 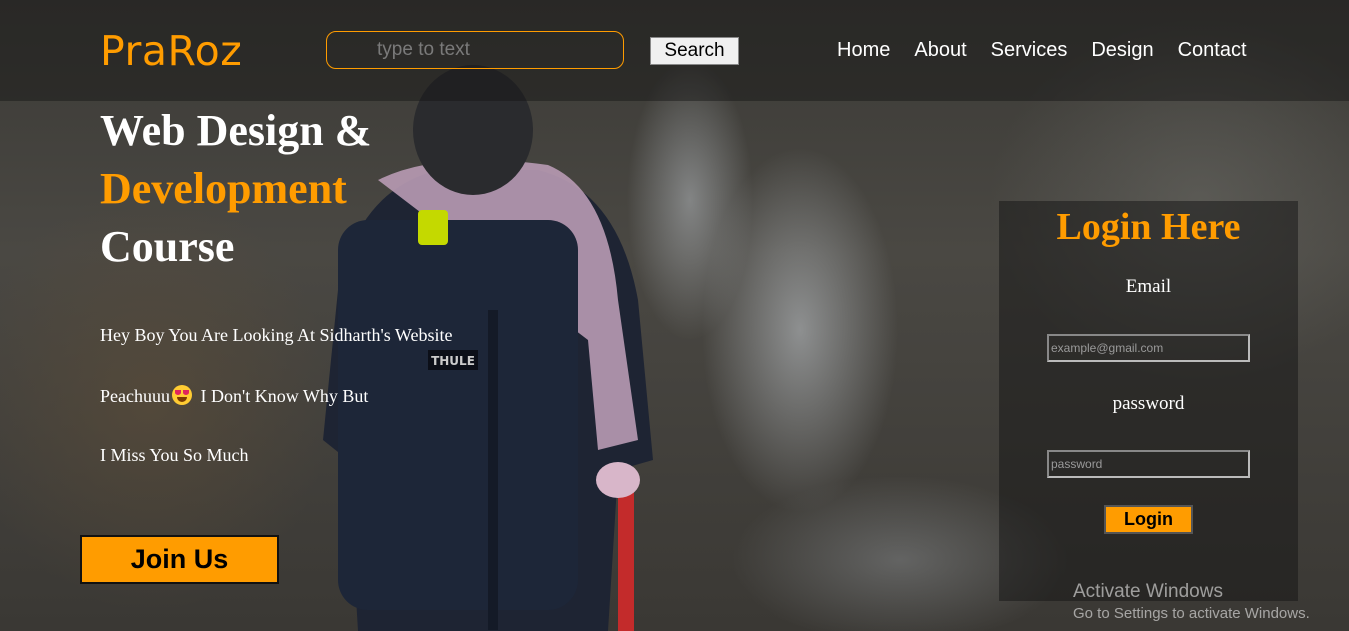 I want to click on hero-paragraph-3: I Miss You So Much, so click(x=174, y=455).